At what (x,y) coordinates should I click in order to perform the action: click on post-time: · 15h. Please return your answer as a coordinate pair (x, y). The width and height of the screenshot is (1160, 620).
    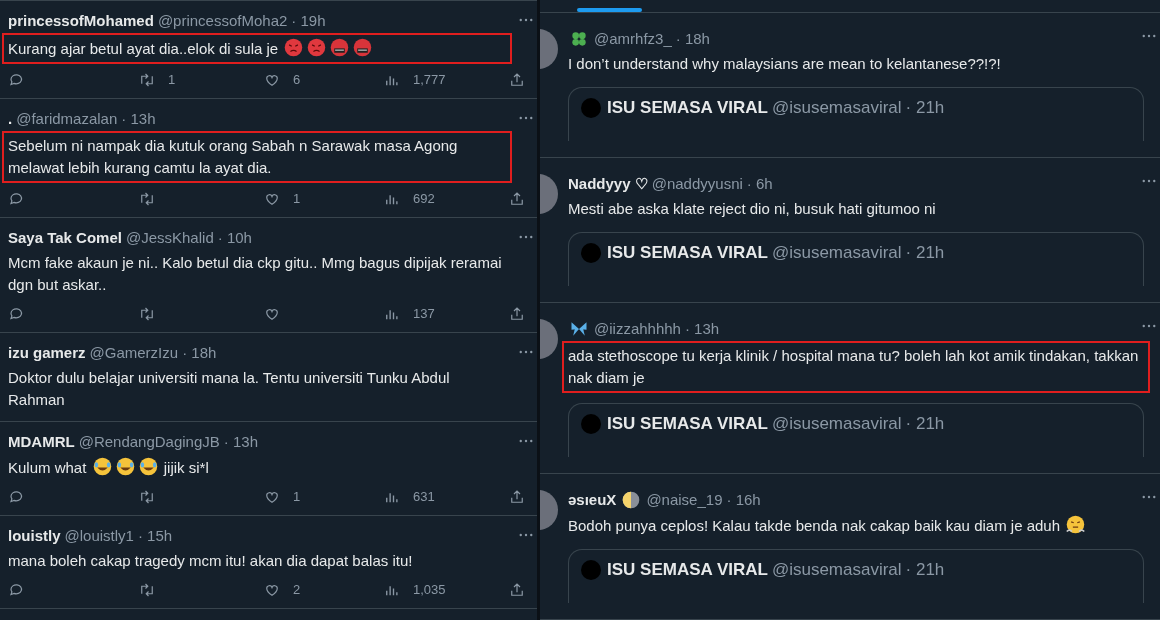
    Looking at the image, I should click on (155, 536).